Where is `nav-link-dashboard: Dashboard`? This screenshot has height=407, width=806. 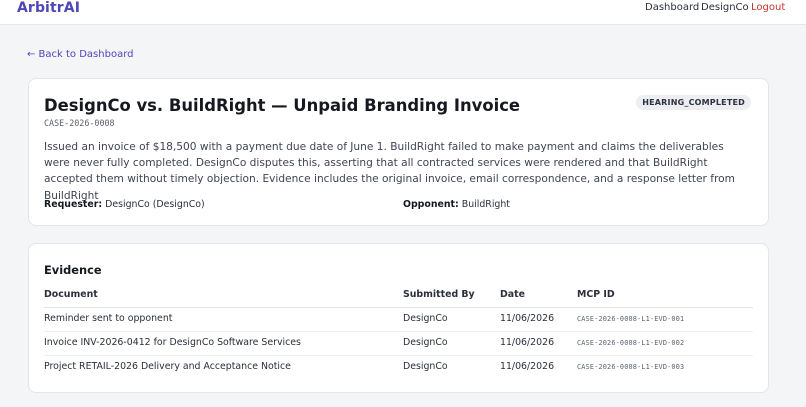 nav-link-dashboard: Dashboard is located at coordinates (672, 7).